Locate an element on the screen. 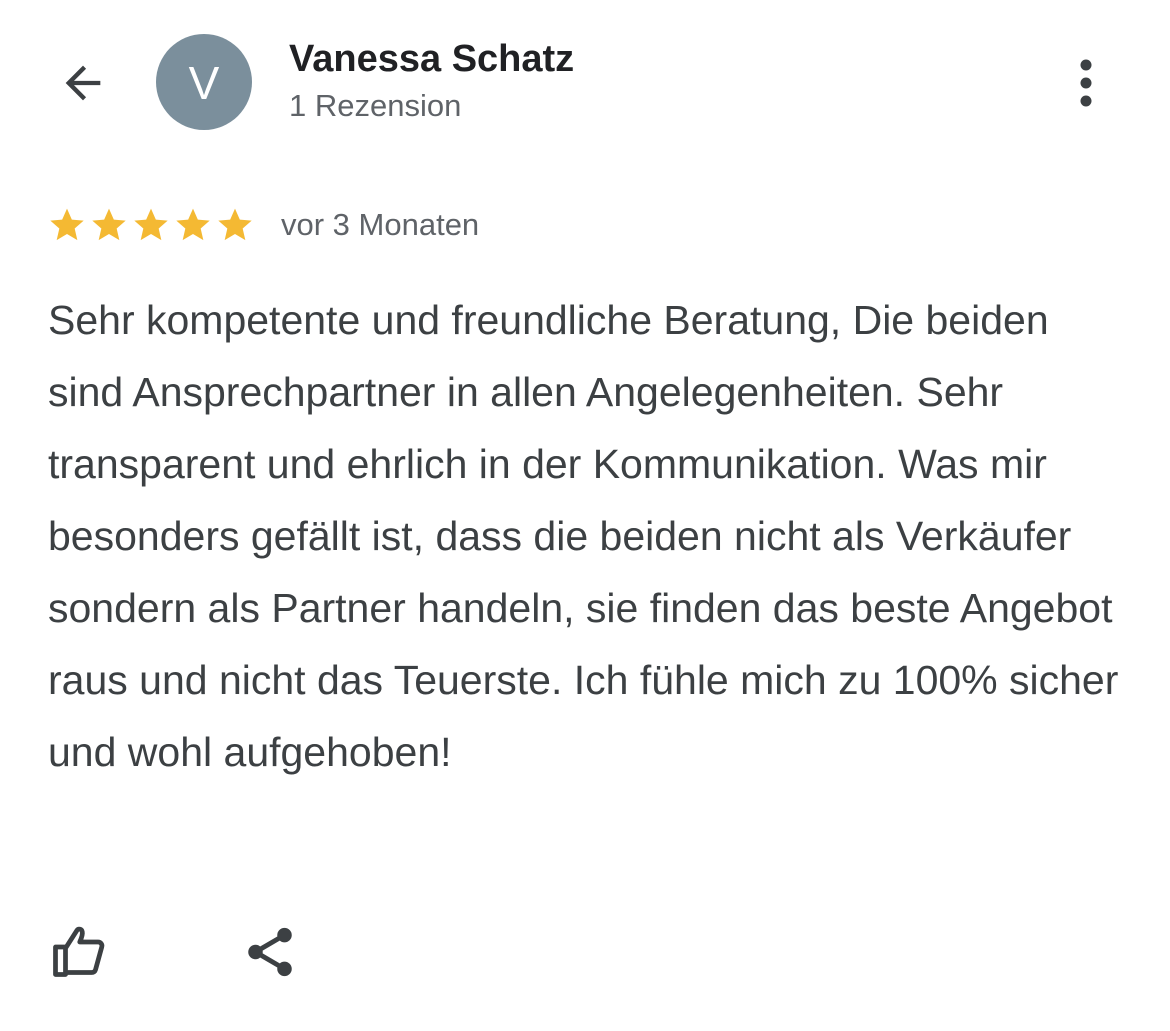  back-button is located at coordinates (83, 83).